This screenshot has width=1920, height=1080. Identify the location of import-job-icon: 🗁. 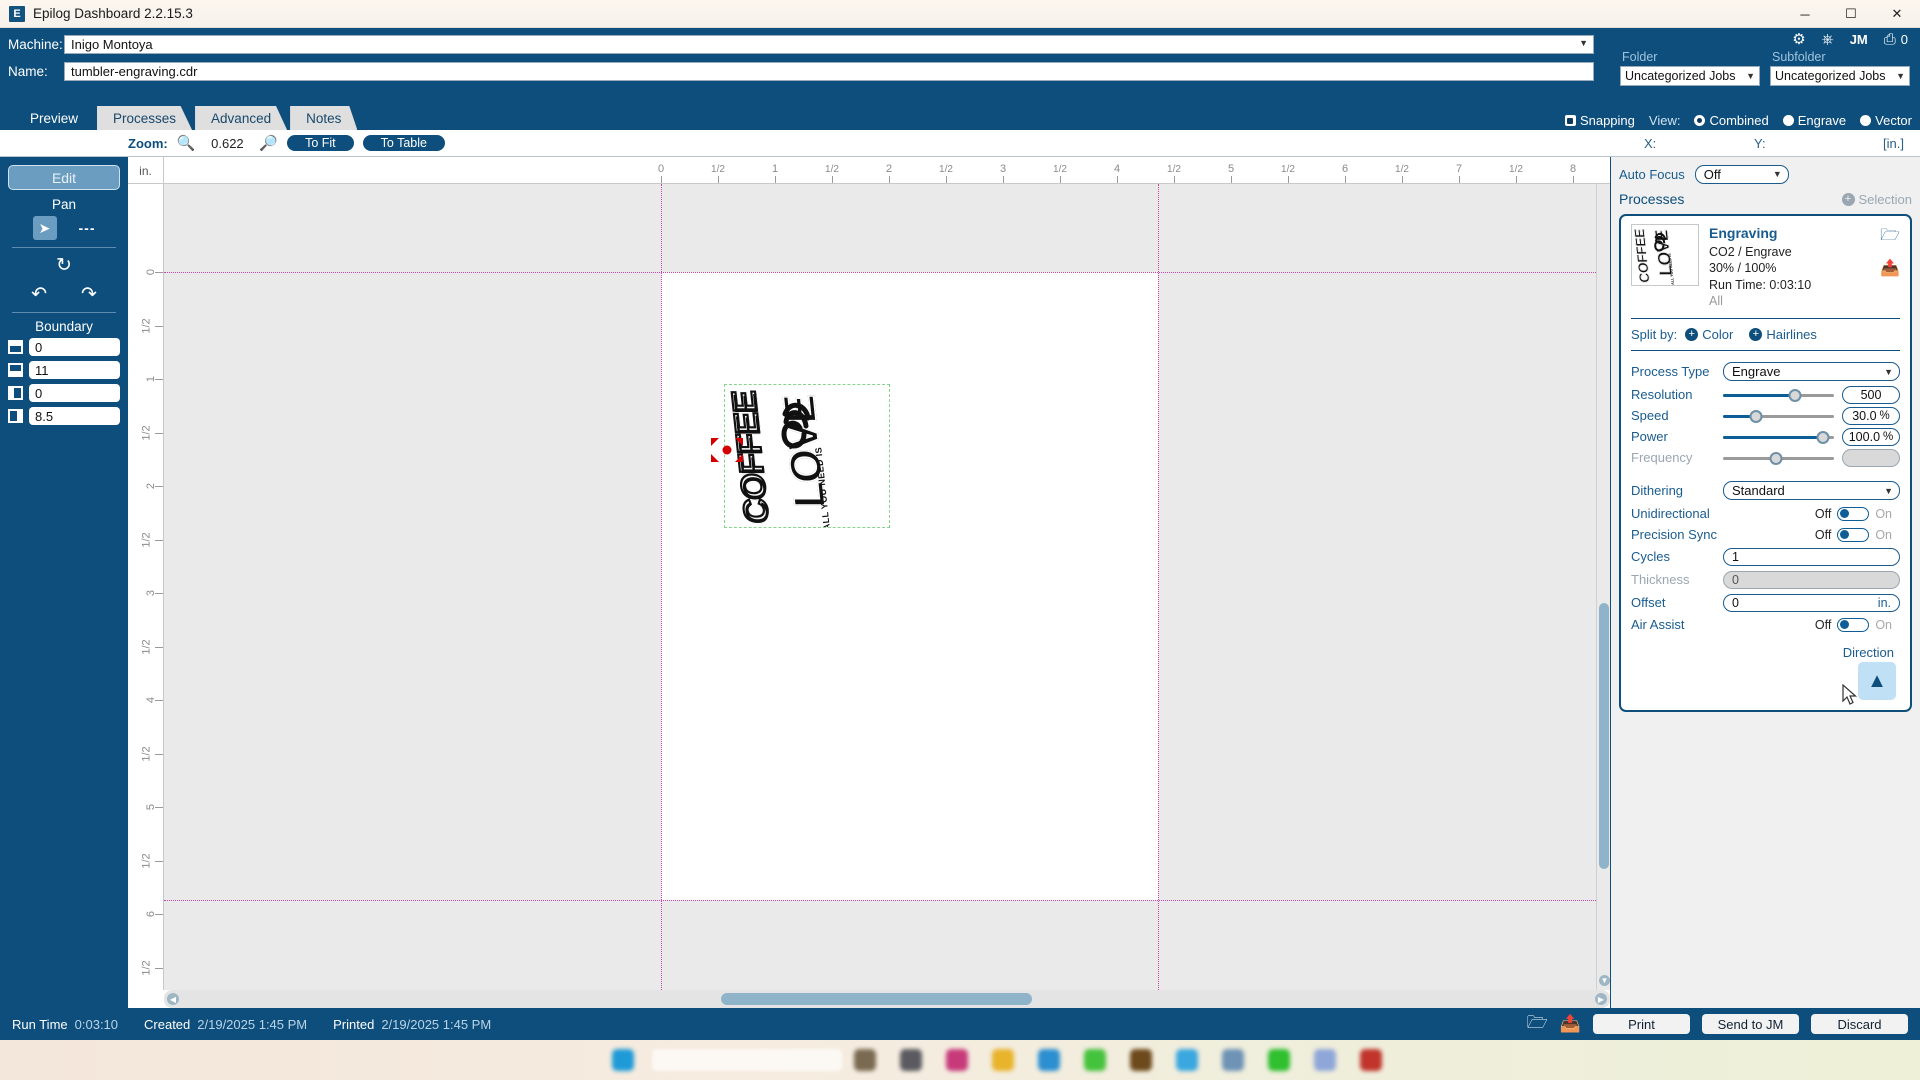
(1537, 1024).